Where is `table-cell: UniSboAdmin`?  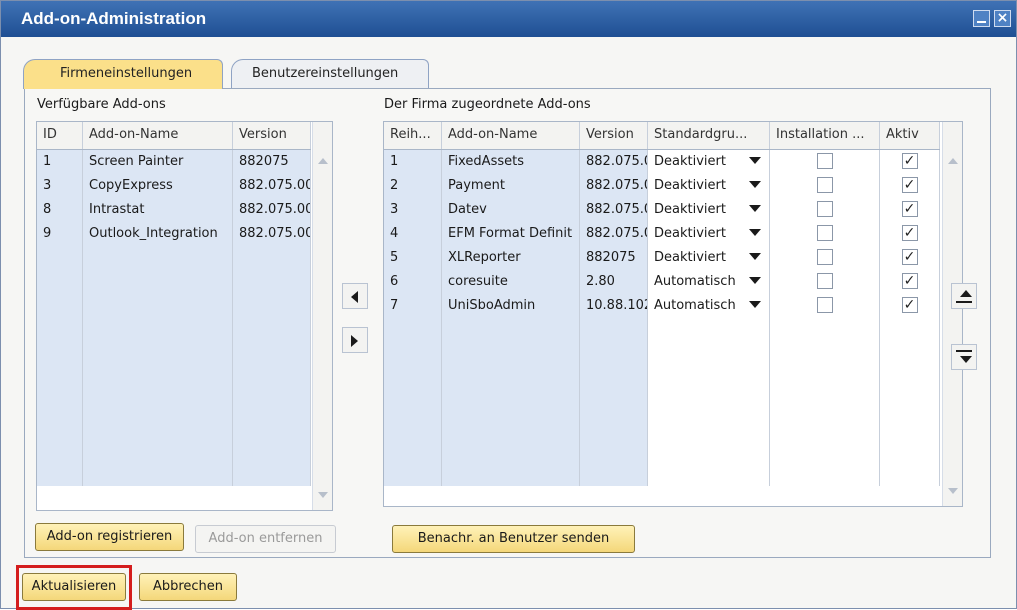 table-cell: UniSboAdmin is located at coordinates (511, 306).